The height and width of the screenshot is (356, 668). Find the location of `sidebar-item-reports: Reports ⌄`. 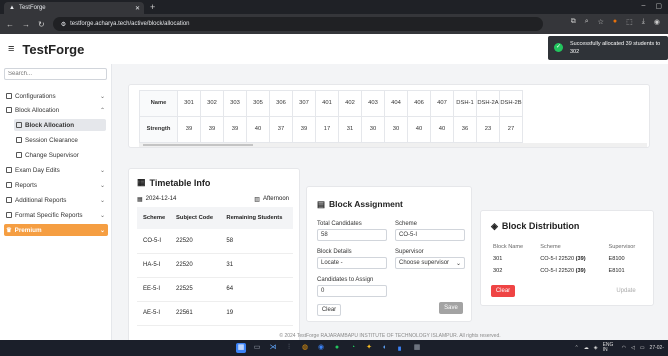

sidebar-item-reports: Reports ⌄ is located at coordinates (56, 185).